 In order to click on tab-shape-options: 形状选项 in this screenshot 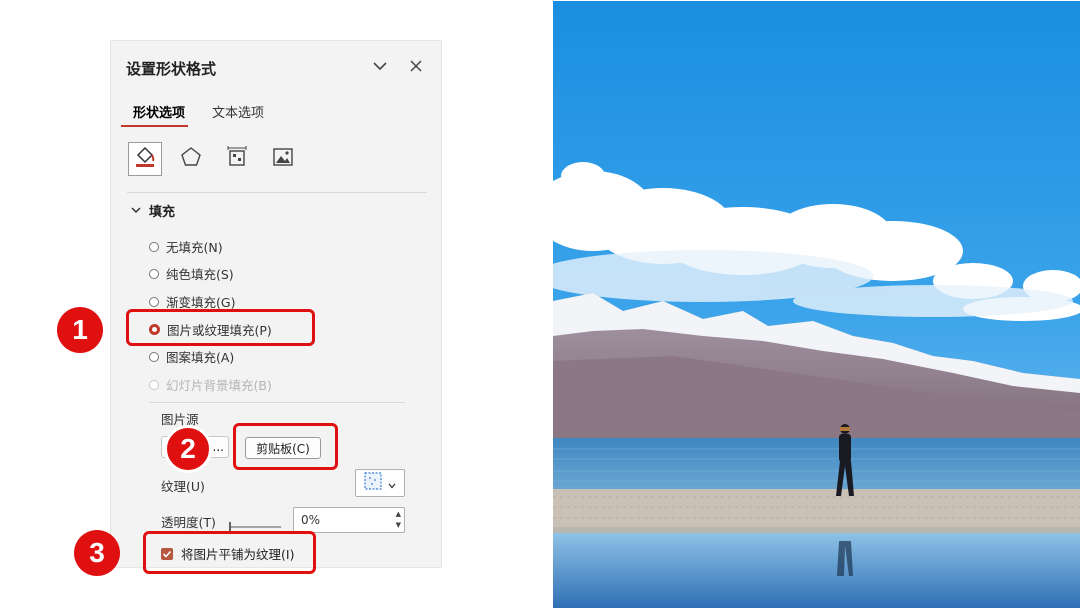, I will do `click(159, 111)`.